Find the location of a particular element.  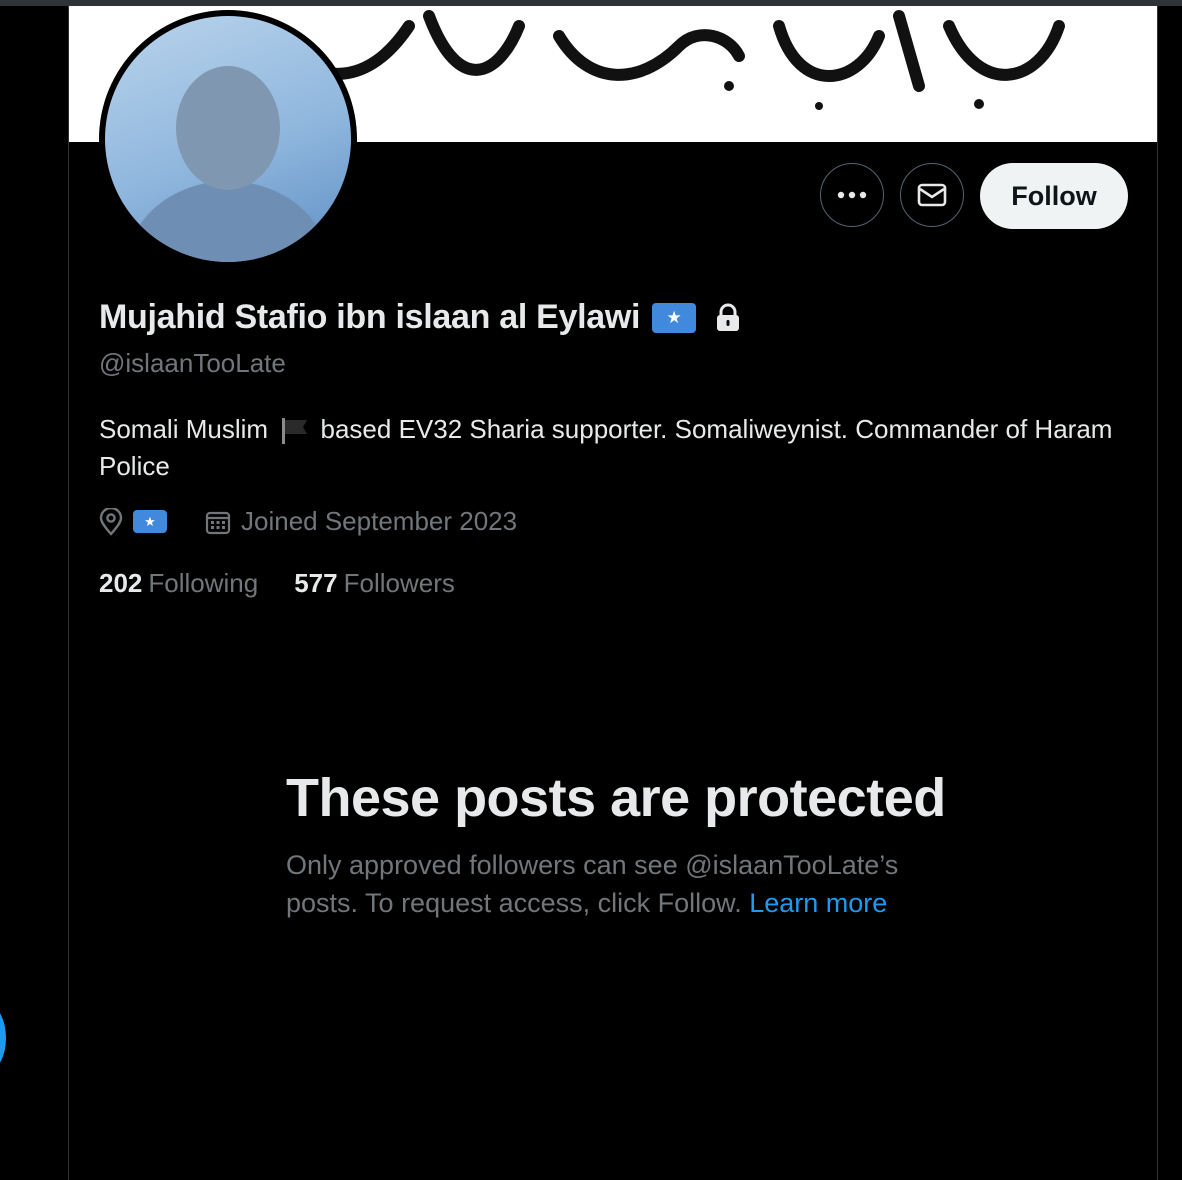

avatar-figure is located at coordinates (228, 164).